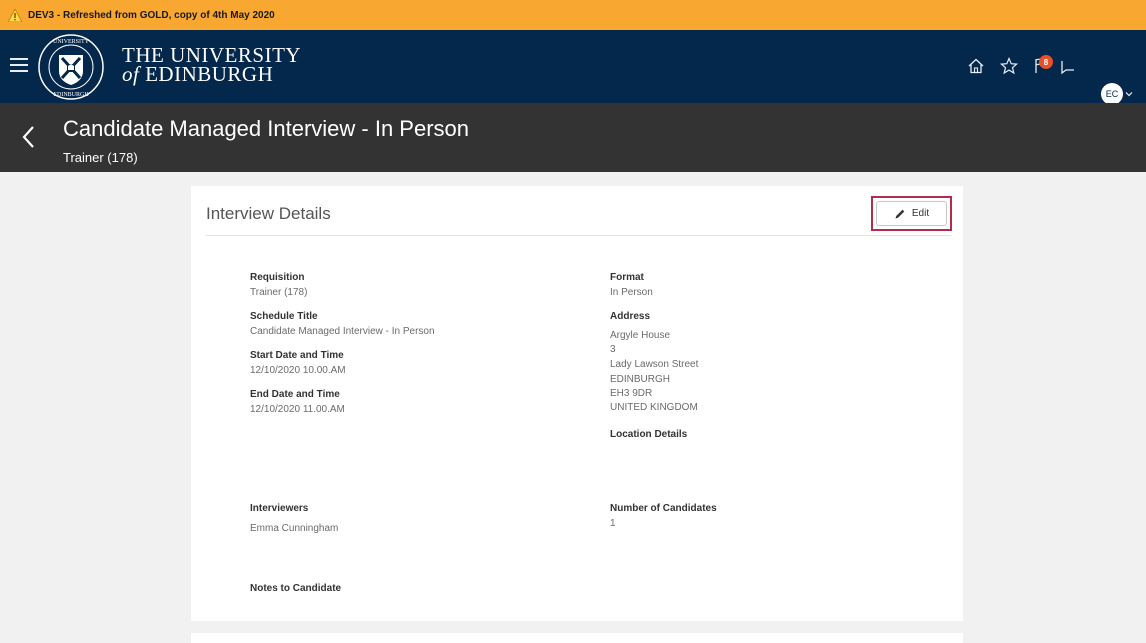  I want to click on back-arrow-icon, so click(29, 137).